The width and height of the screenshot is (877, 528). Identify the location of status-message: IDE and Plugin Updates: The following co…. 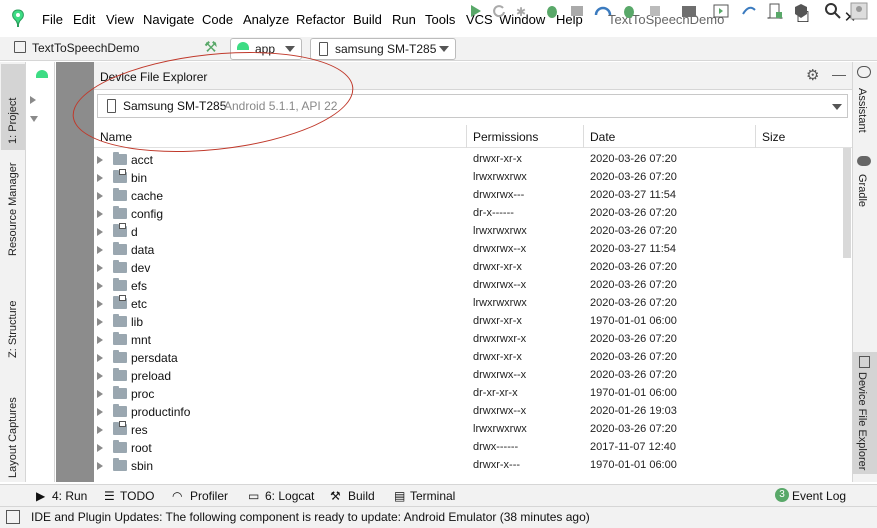
(310, 517).